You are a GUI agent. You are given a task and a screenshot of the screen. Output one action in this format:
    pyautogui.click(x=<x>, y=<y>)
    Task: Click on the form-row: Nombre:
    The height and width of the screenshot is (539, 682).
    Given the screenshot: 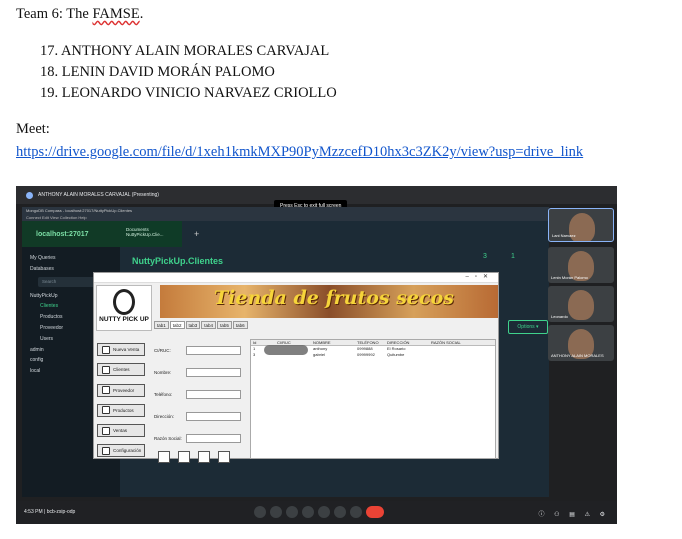 What is the action you would take?
    pyautogui.click(x=197, y=372)
    